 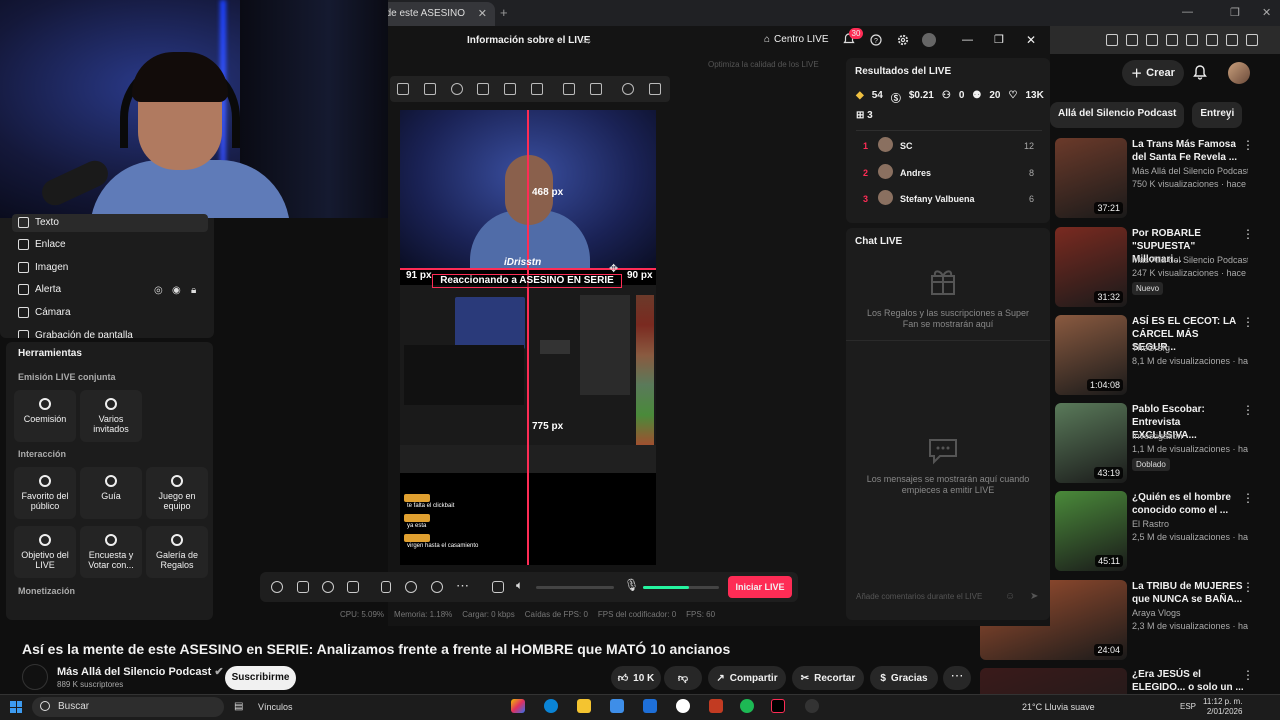 What do you see at coordinates (35, 677) in the screenshot?
I see `channel-avatar` at bounding box center [35, 677].